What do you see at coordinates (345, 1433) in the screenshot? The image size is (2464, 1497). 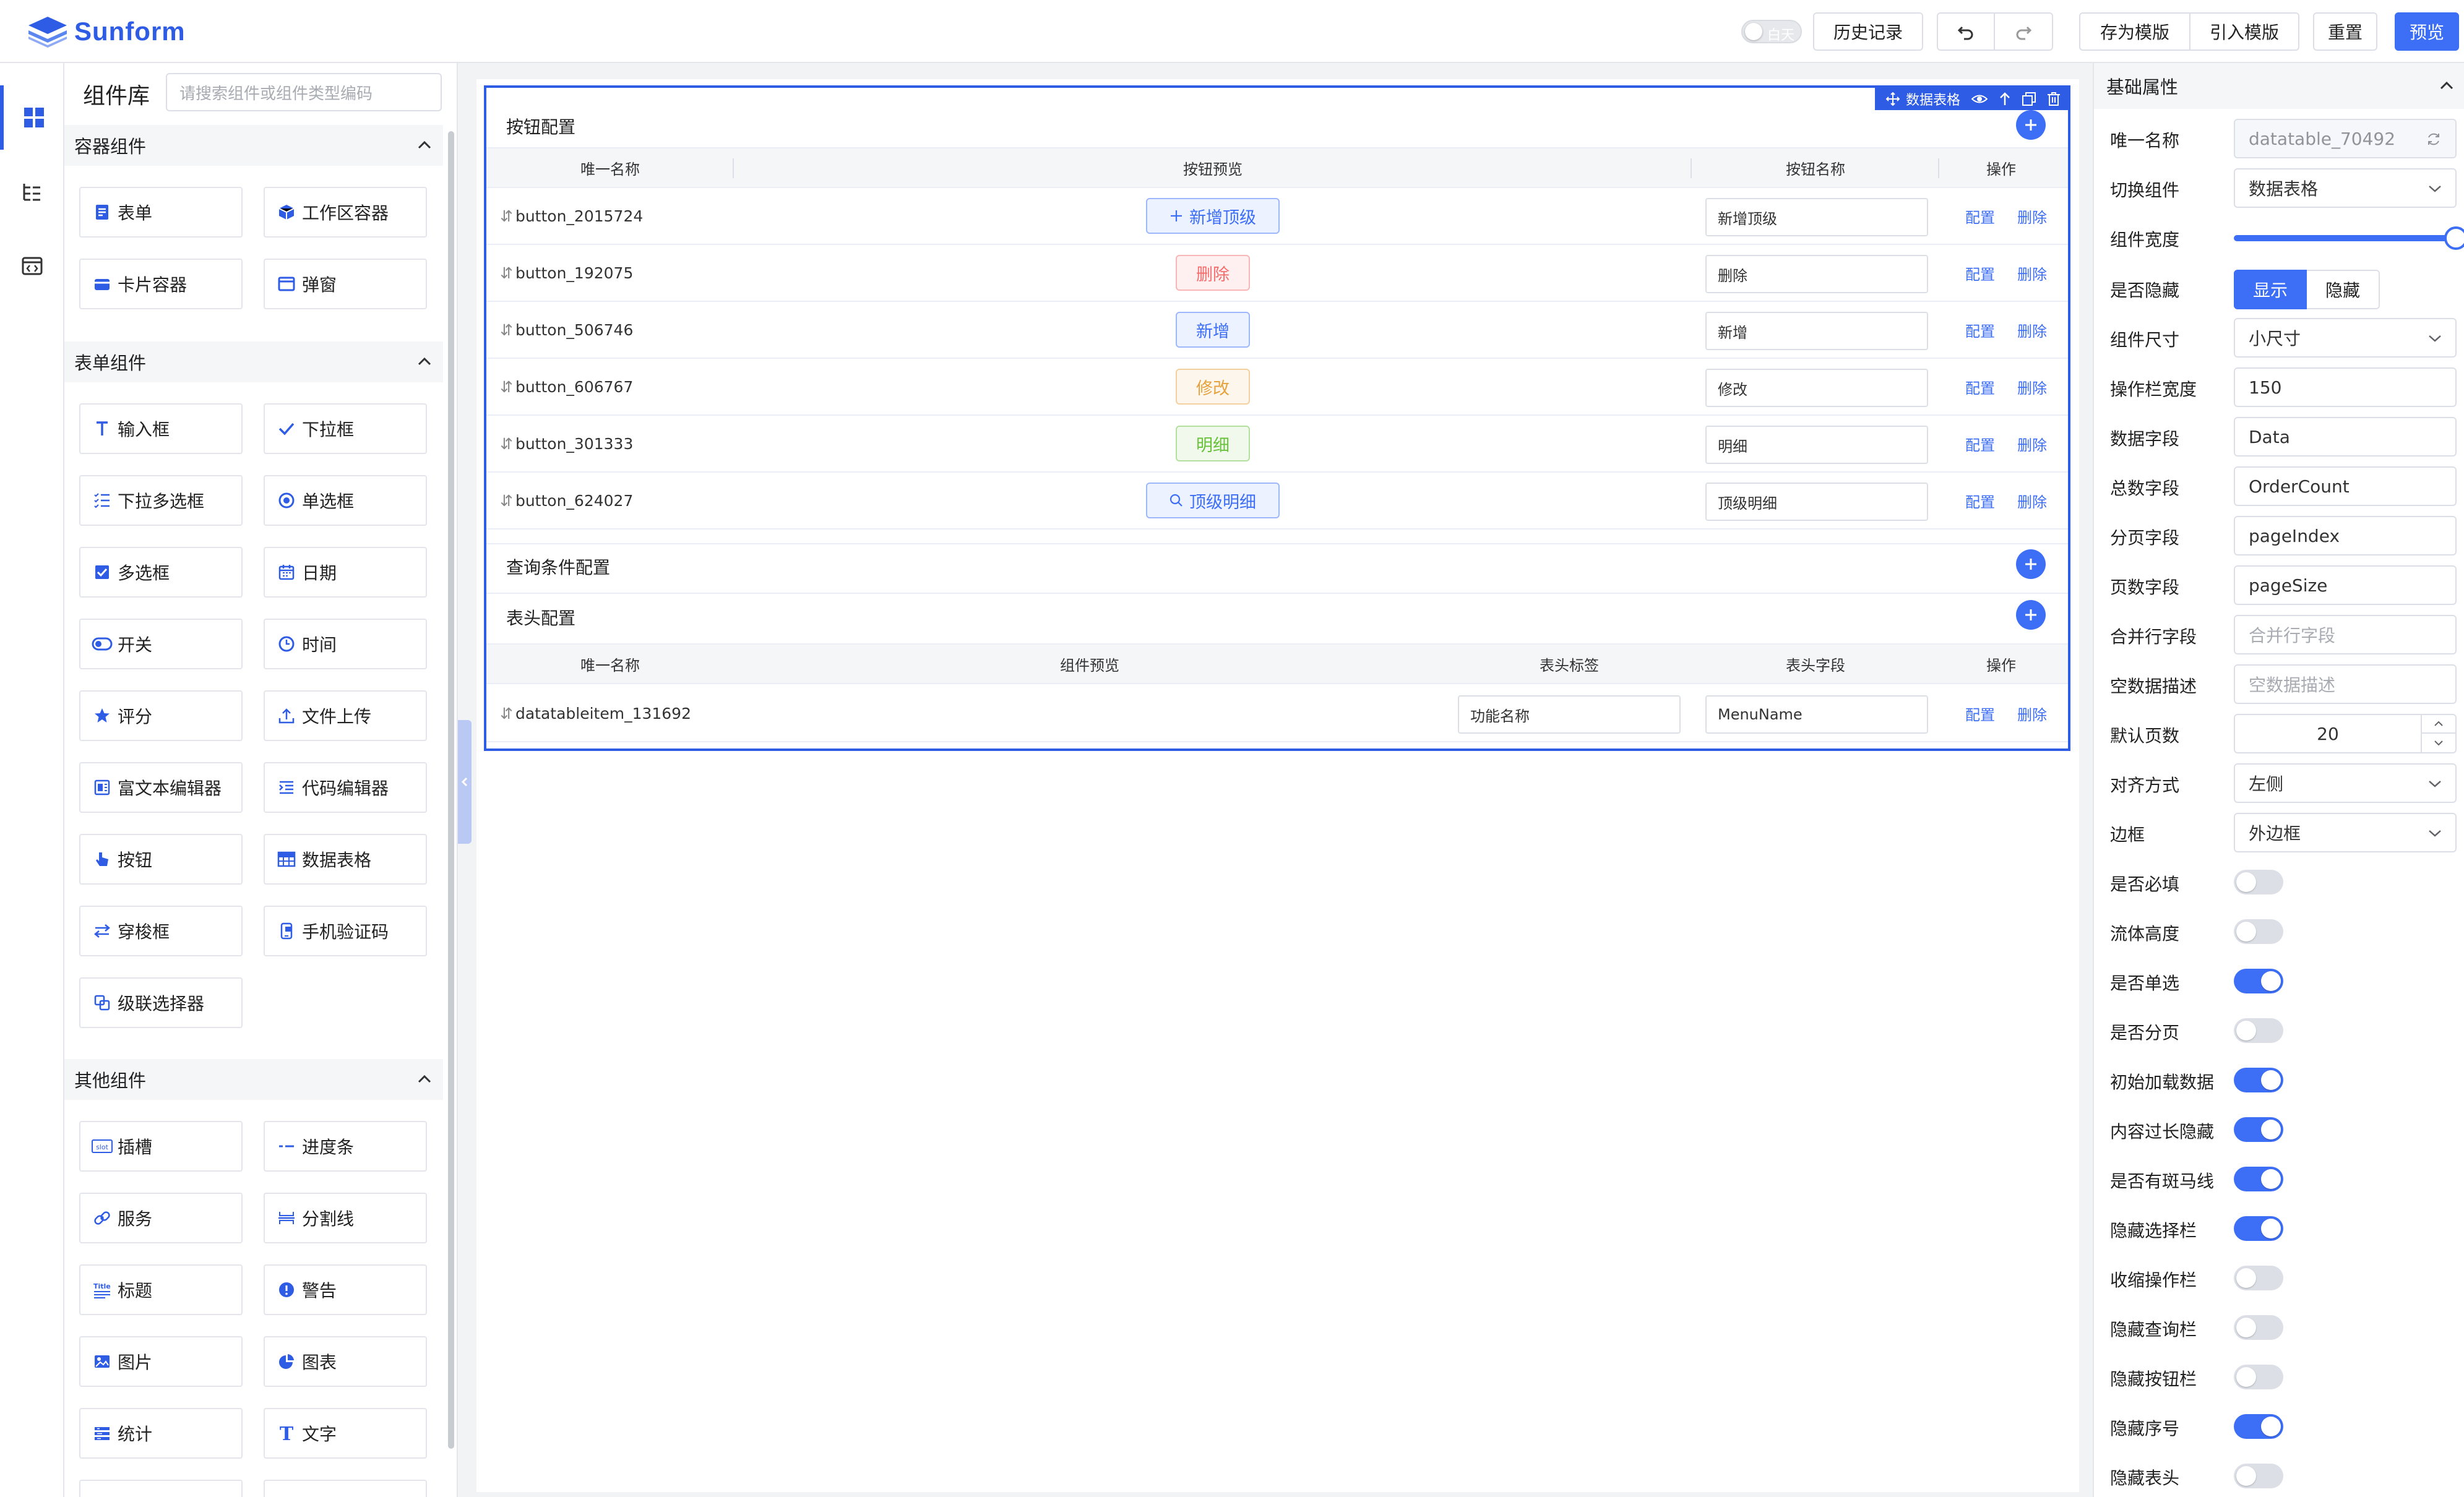 I see `component-text: T 文字` at bounding box center [345, 1433].